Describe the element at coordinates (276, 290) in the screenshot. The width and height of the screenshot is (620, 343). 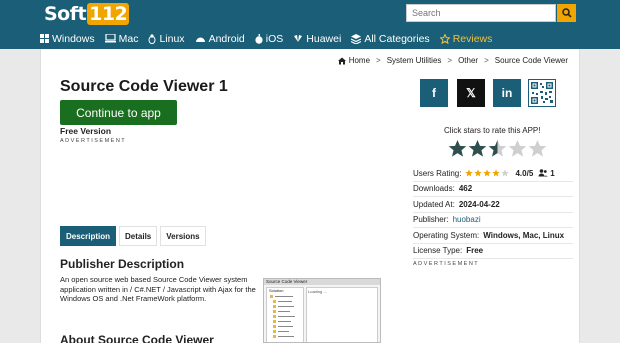
I see `screenshot-tree-label: Solution` at that location.